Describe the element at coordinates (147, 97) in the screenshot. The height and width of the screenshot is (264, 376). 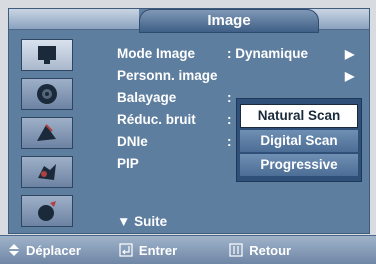
I see `menu-item-label: Balayage` at that location.